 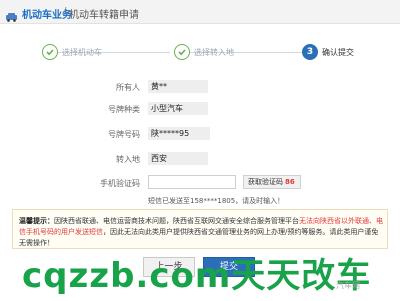 I want to click on step-2-check-icon, so click(x=182, y=52).